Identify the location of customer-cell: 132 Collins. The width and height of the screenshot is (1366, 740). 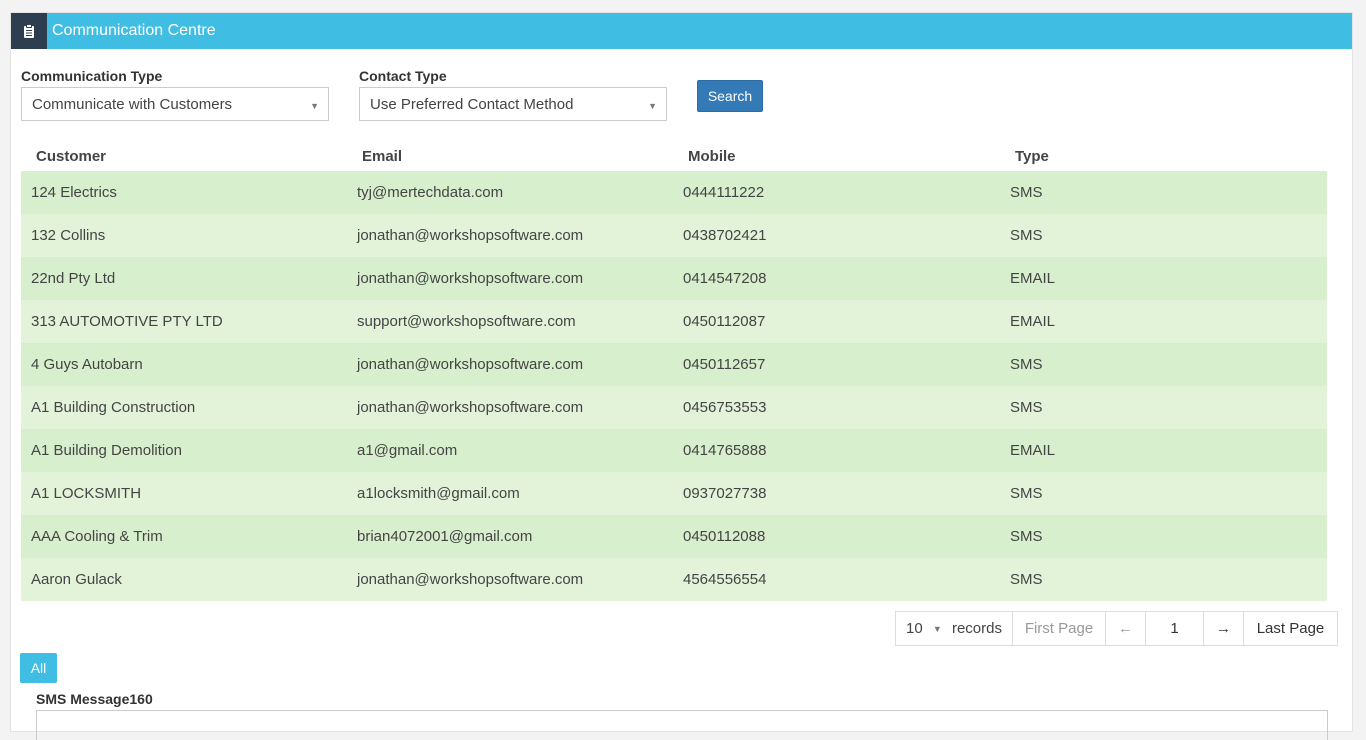
(68, 235).